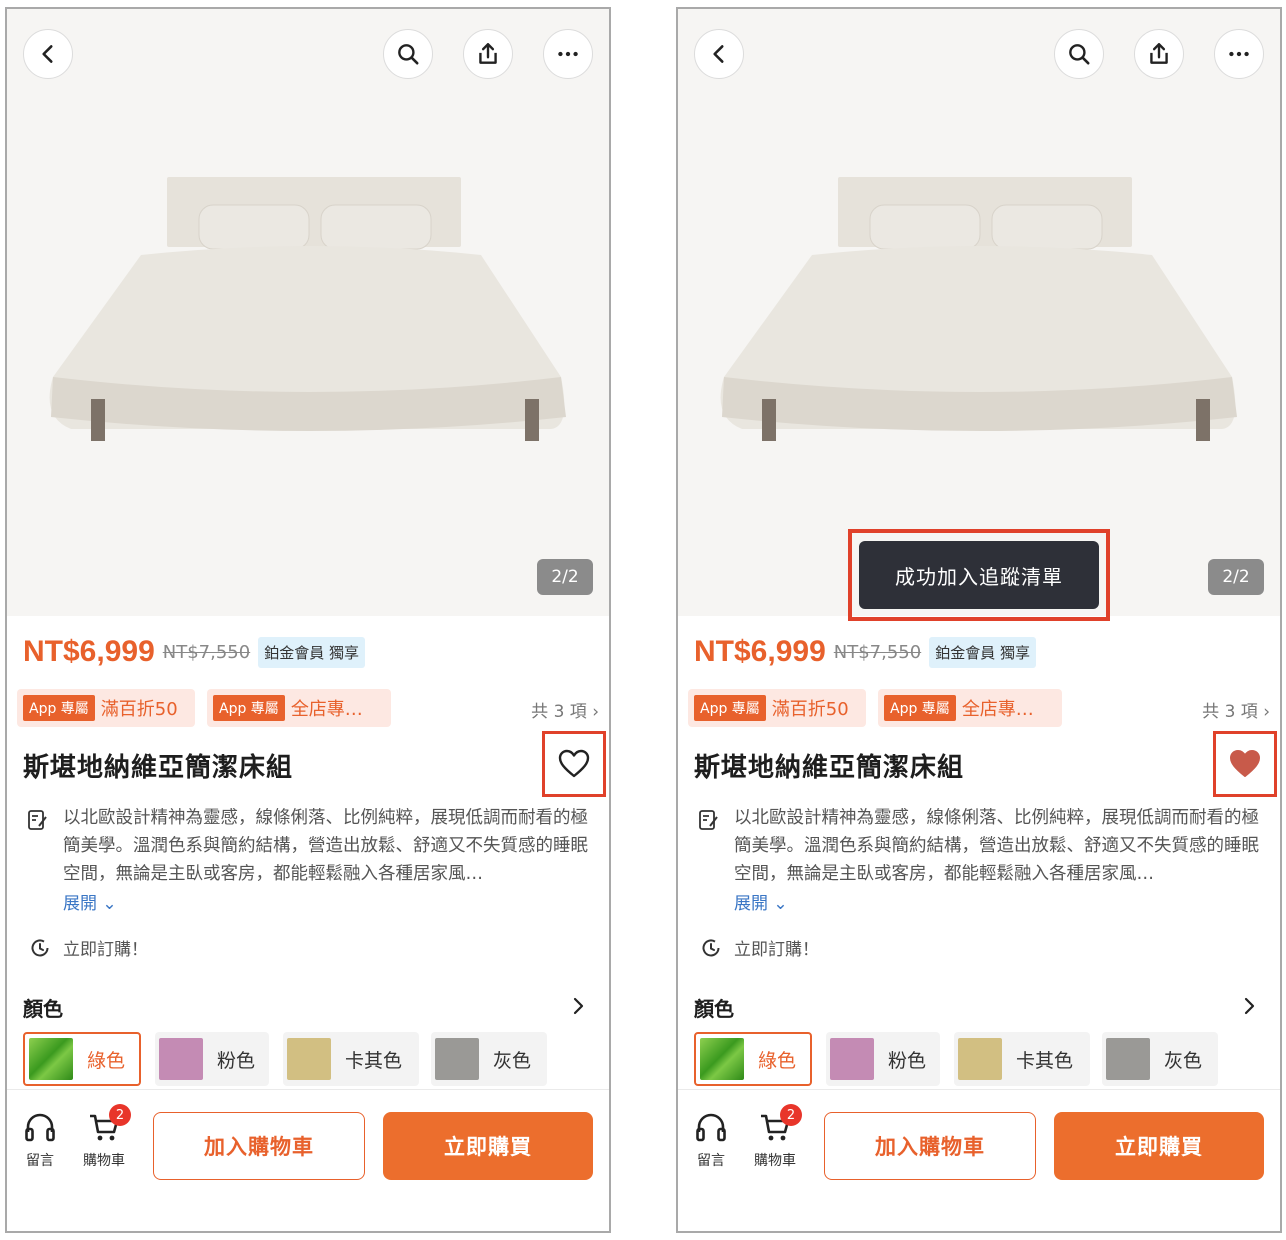 The height and width of the screenshot is (1240, 1286). I want to click on color-option-label: 綠色, so click(777, 1060).